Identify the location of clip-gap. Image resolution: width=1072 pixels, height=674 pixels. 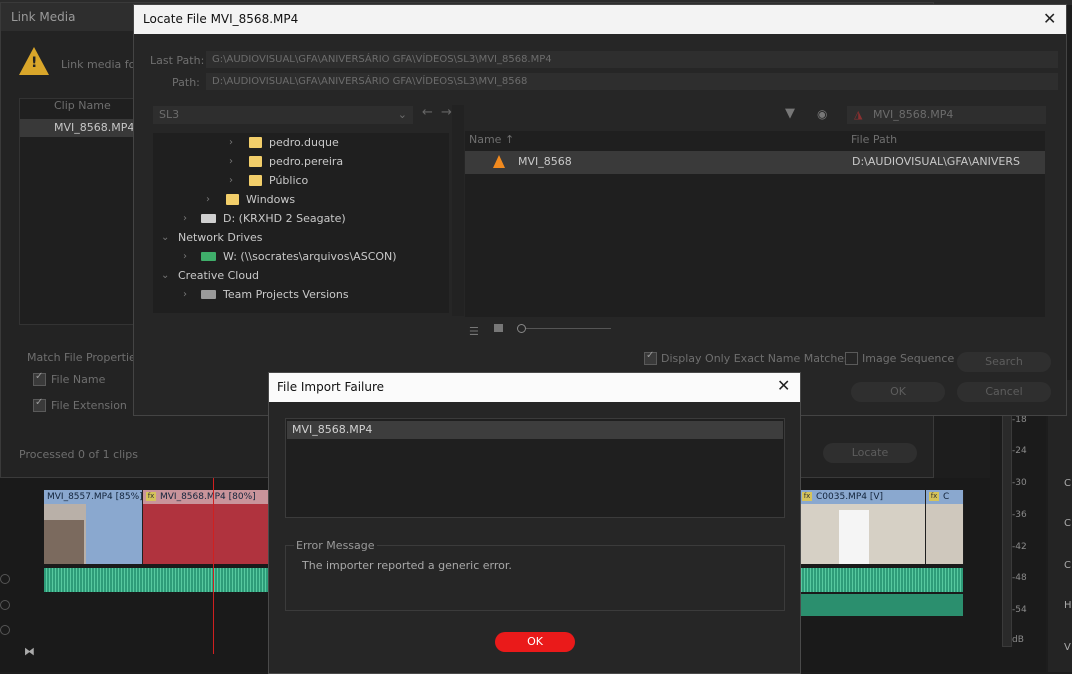
(114, 534).